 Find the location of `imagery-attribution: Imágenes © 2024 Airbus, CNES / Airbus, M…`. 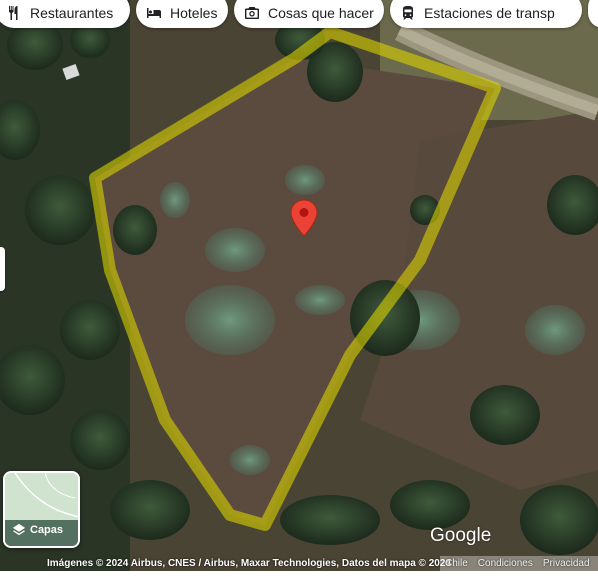

imagery-attribution: Imágenes © 2024 Airbus, CNES / Airbus, M… is located at coordinates (249, 563).